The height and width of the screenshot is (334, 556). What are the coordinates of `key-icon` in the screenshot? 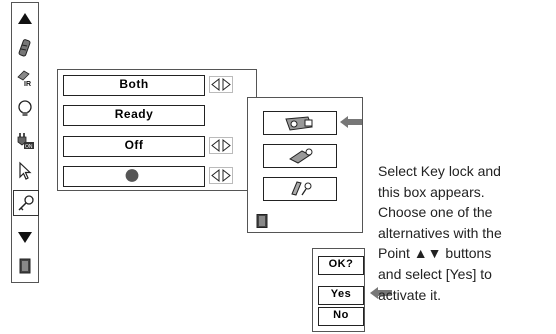 It's located at (26, 203).